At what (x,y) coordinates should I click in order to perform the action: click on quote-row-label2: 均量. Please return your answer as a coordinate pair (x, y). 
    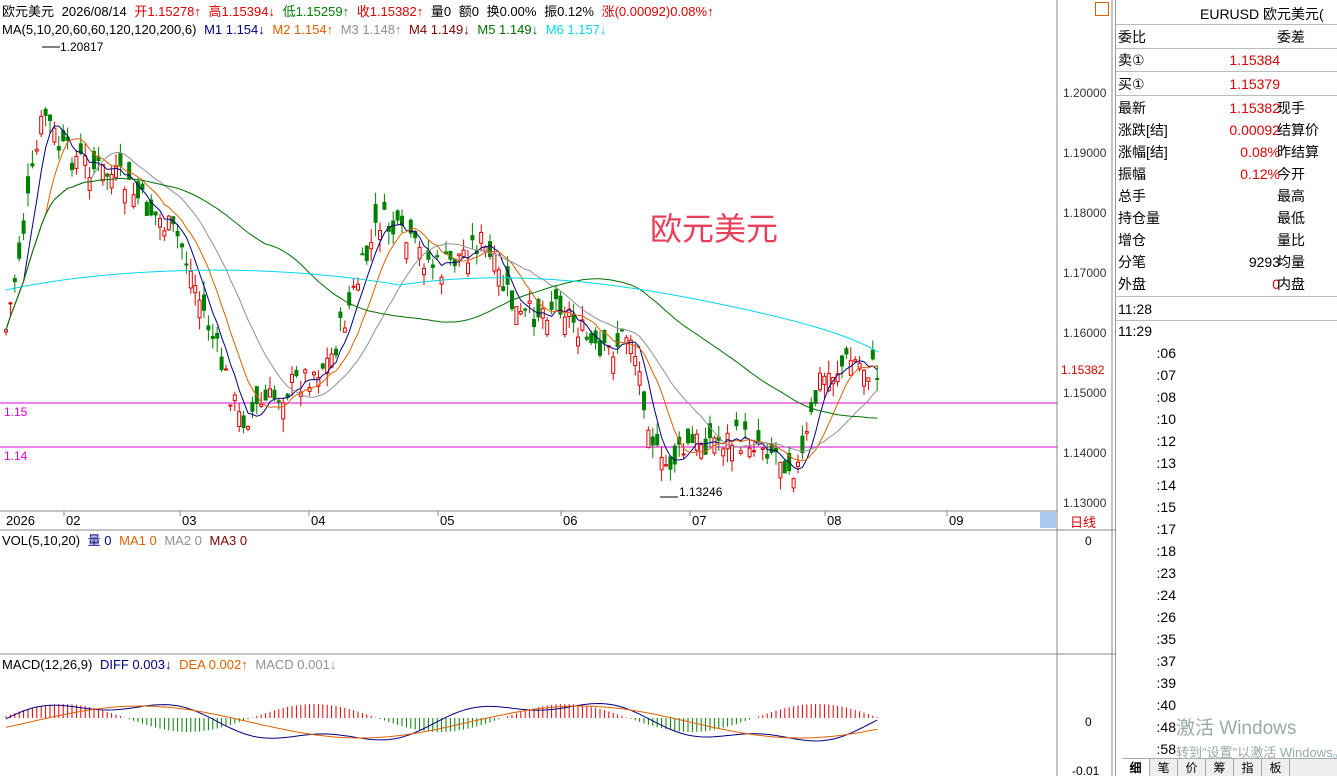
    Looking at the image, I should click on (1291, 262).